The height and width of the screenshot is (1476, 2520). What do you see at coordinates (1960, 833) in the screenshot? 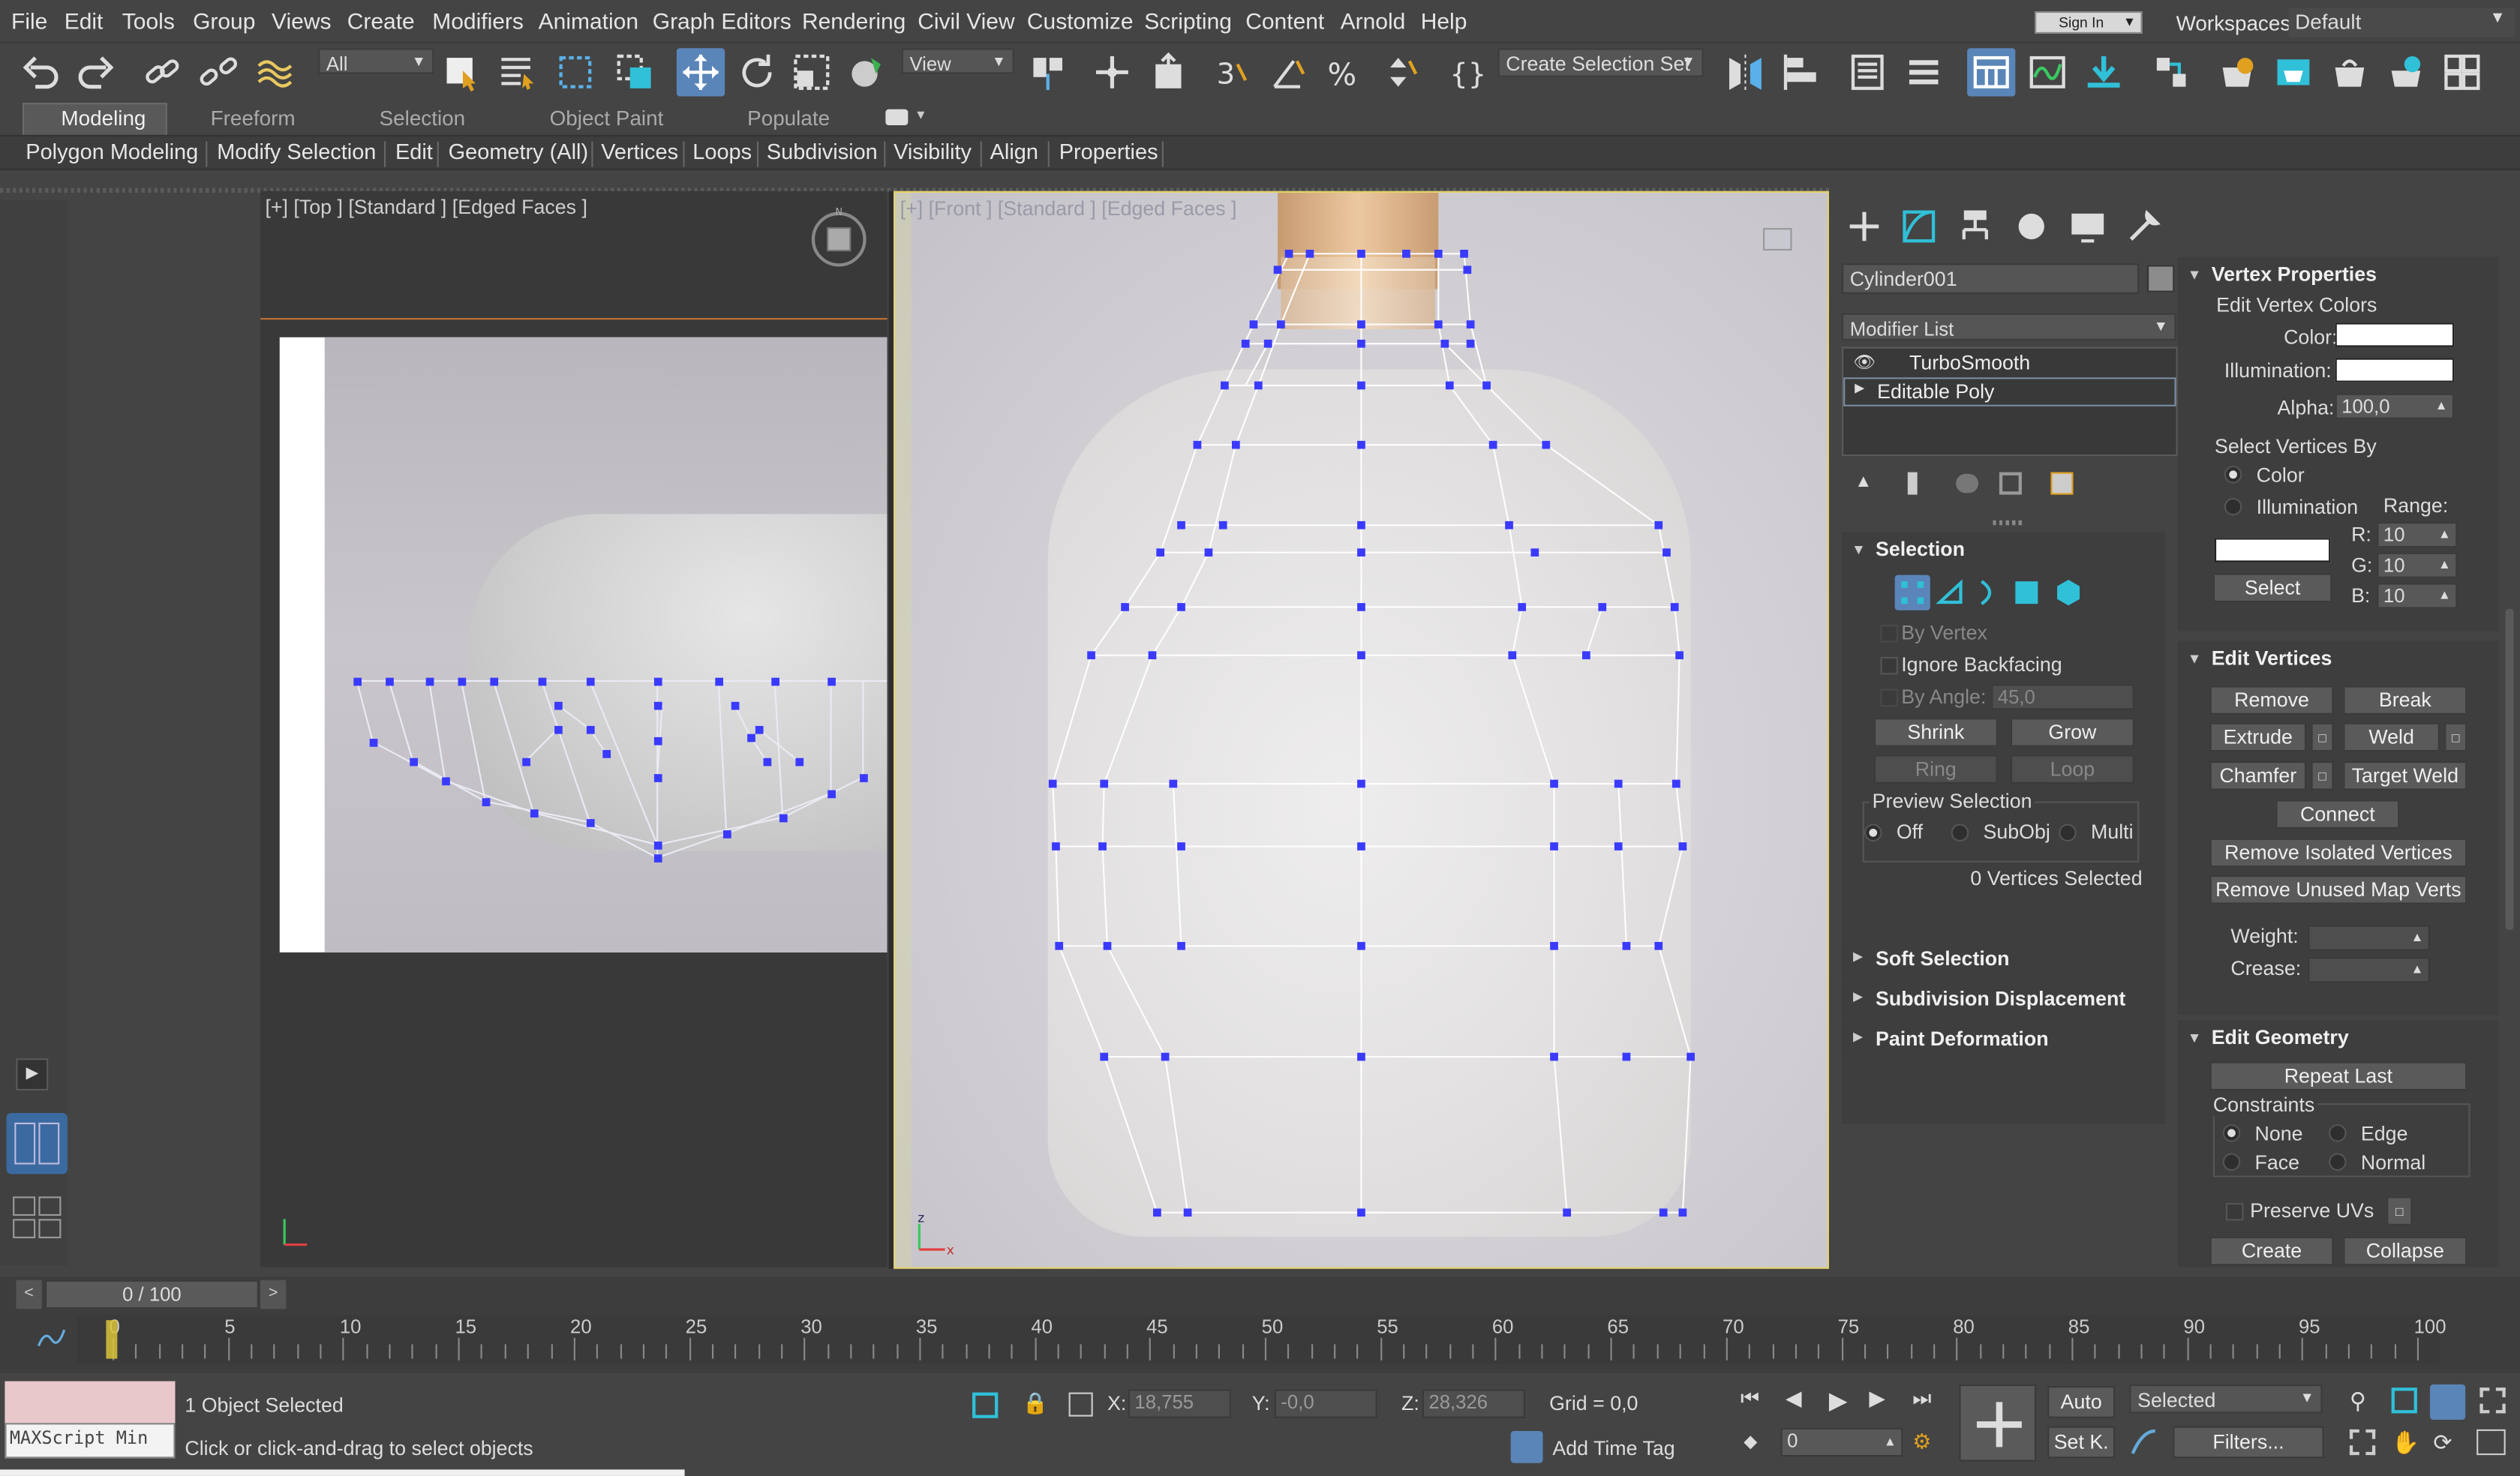
I see `preview-subobj-radio` at bounding box center [1960, 833].